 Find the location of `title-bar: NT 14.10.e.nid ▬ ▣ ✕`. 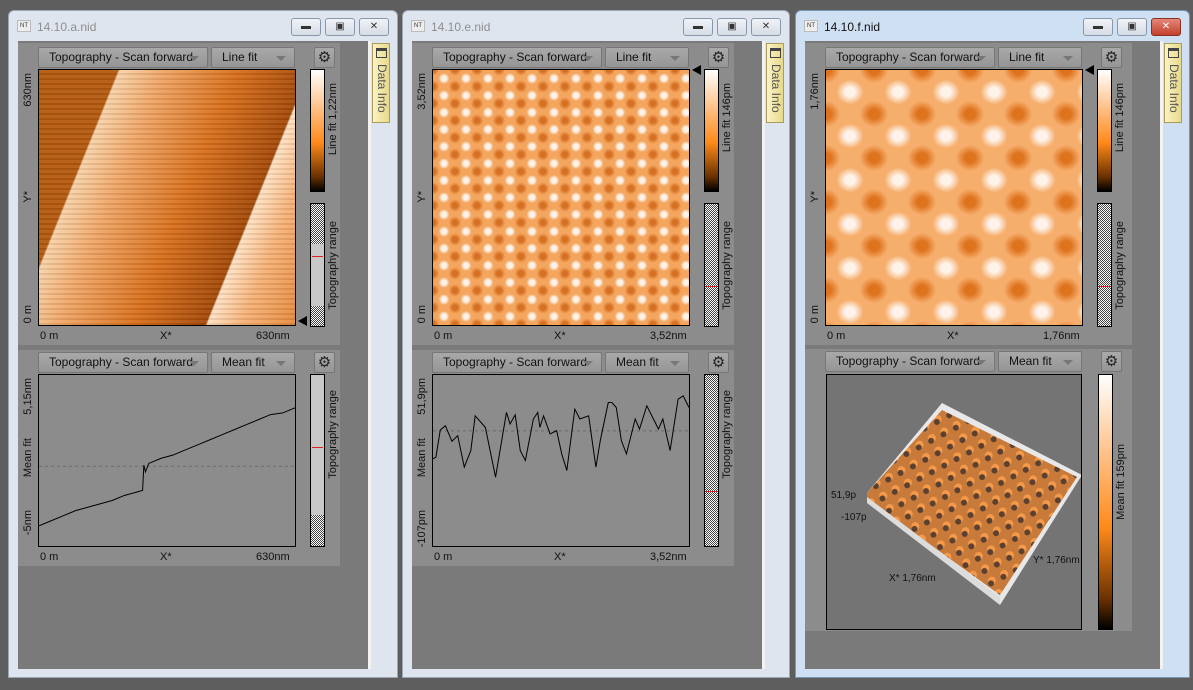

title-bar: NT 14.10.e.nid ▬ ▣ ✕ is located at coordinates (596, 26).